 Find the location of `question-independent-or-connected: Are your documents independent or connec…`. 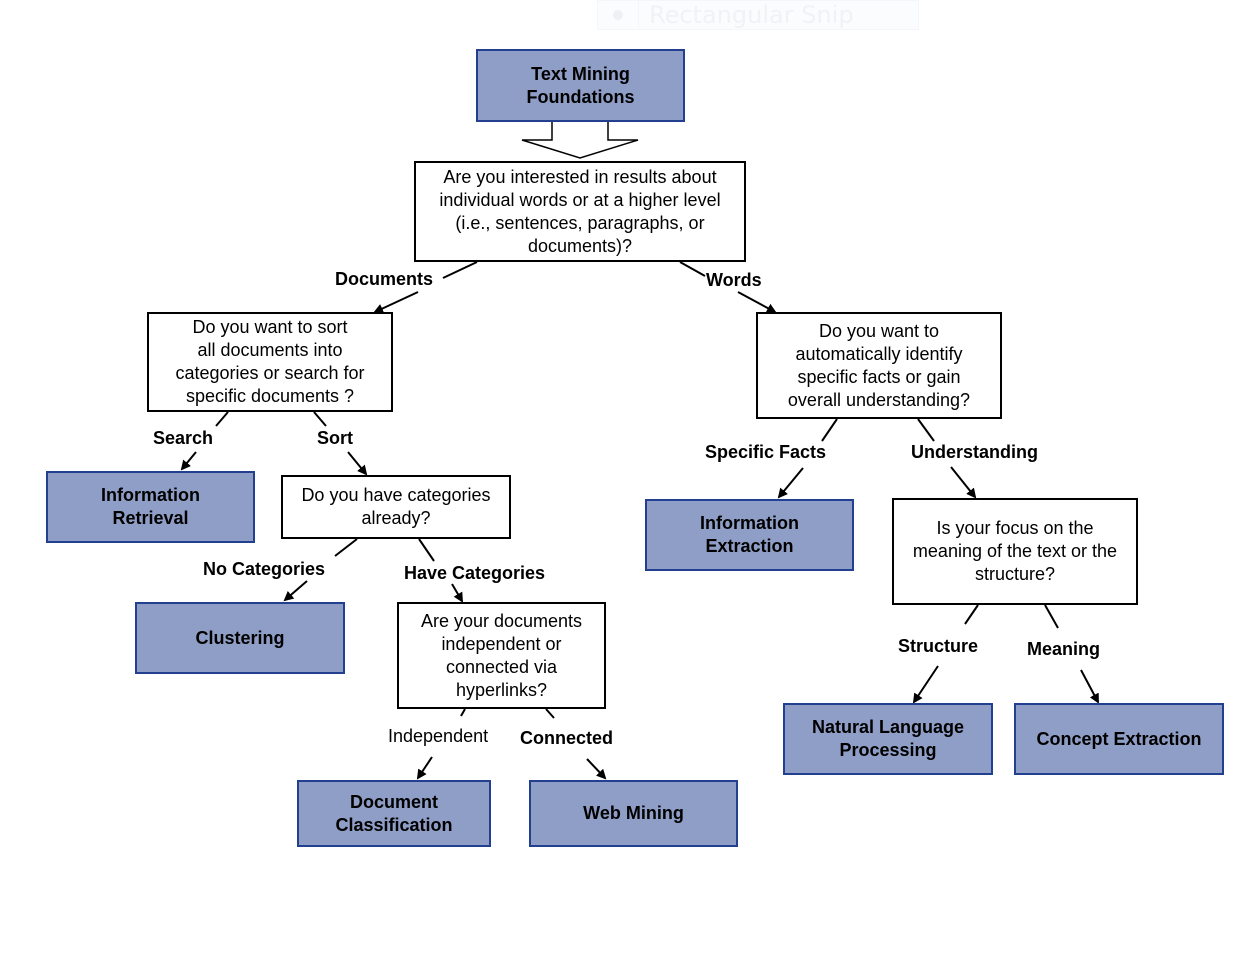

question-independent-or-connected: Are your documents independent or connec… is located at coordinates (501, 655).